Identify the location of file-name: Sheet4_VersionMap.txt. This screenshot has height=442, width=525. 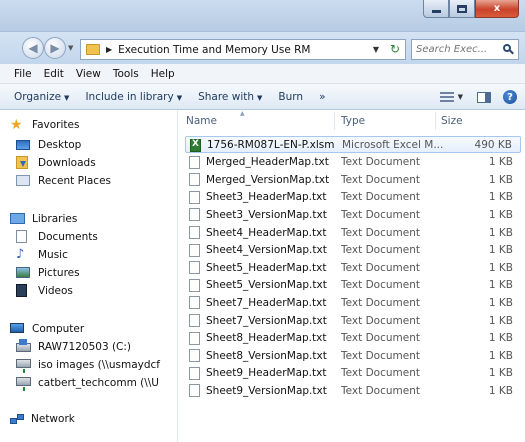
(266, 250).